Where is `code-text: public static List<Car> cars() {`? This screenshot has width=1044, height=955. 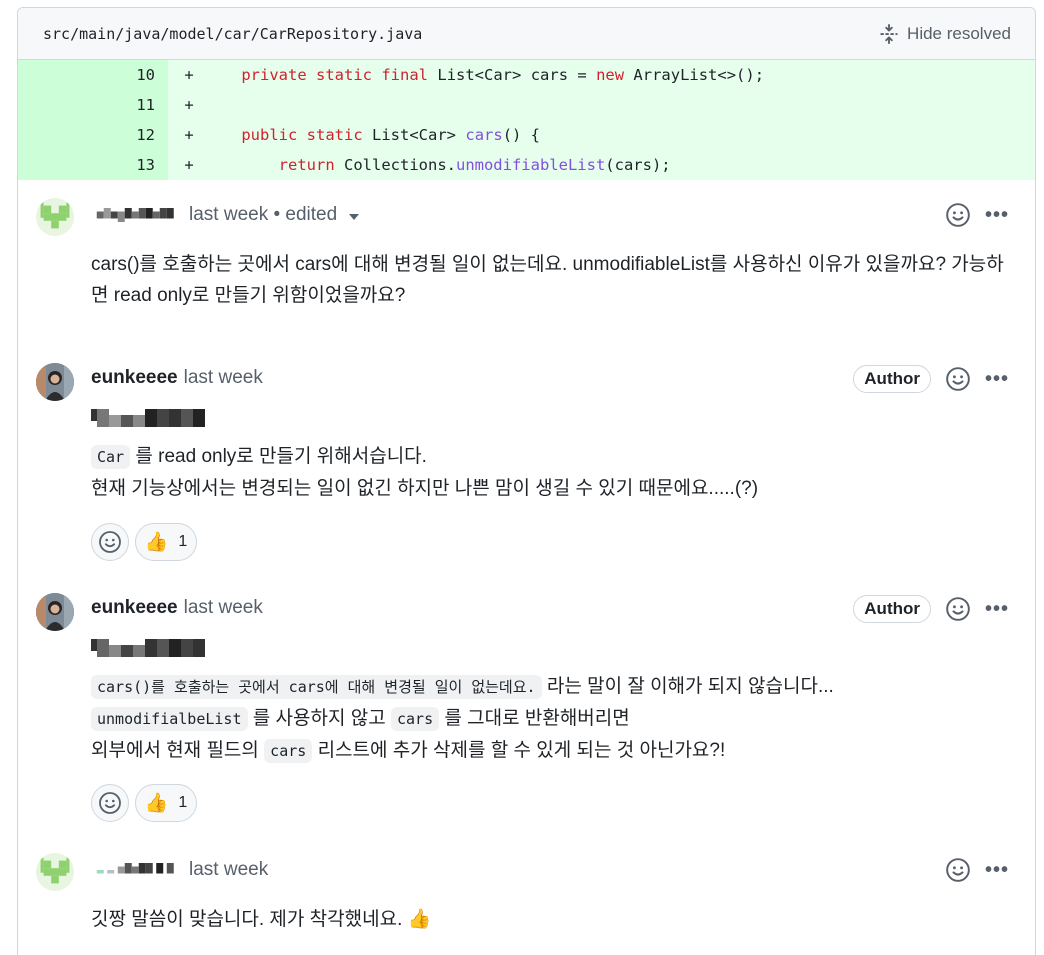
code-text: public static List<Car> cars() { is located at coordinates (391, 135).